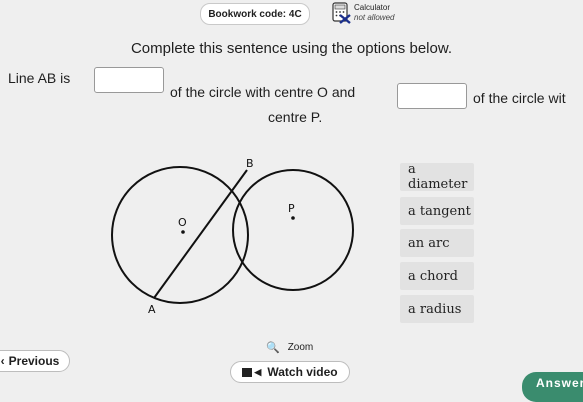 Image resolution: width=583 pixels, height=402 pixels. What do you see at coordinates (263, 92) in the screenshot?
I see `sentence-part-2: of the circle with centre O and` at bounding box center [263, 92].